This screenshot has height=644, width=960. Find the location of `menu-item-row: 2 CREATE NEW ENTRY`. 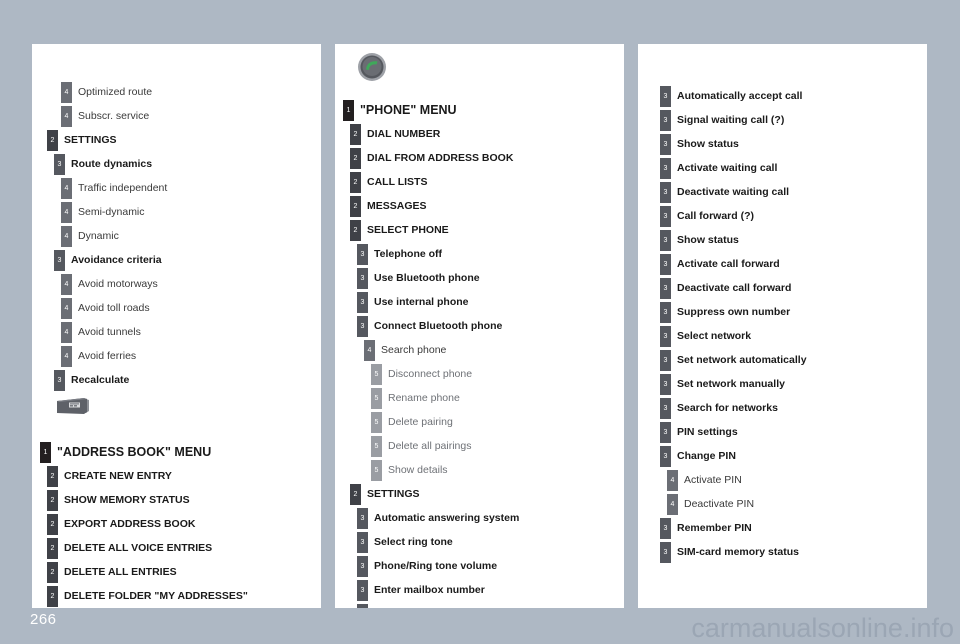

menu-item-row: 2 CREATE NEW ENTRY is located at coordinates (176, 476).